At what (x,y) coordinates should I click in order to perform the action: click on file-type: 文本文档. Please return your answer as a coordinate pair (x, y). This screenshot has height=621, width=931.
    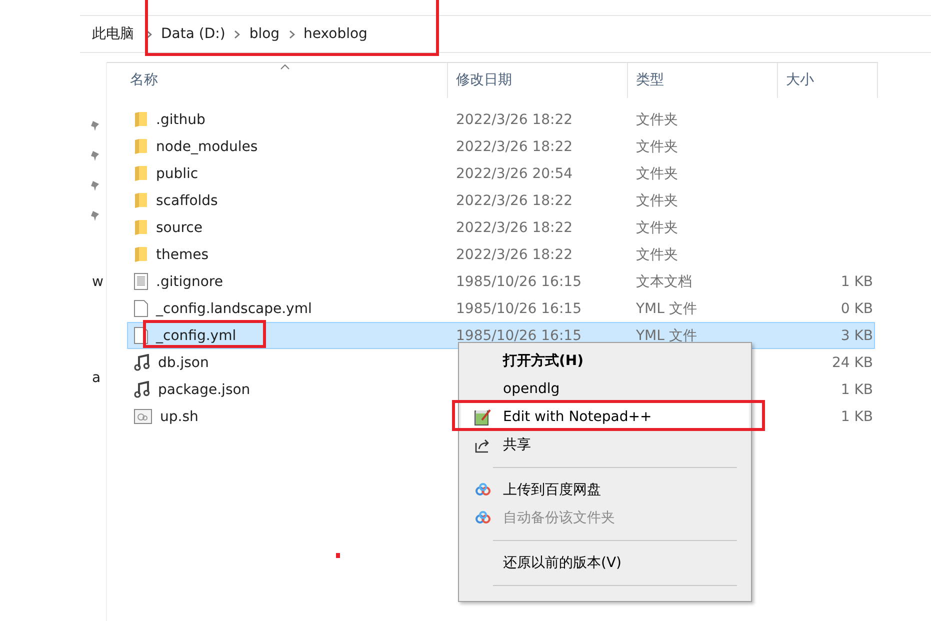
    Looking at the image, I should click on (664, 281).